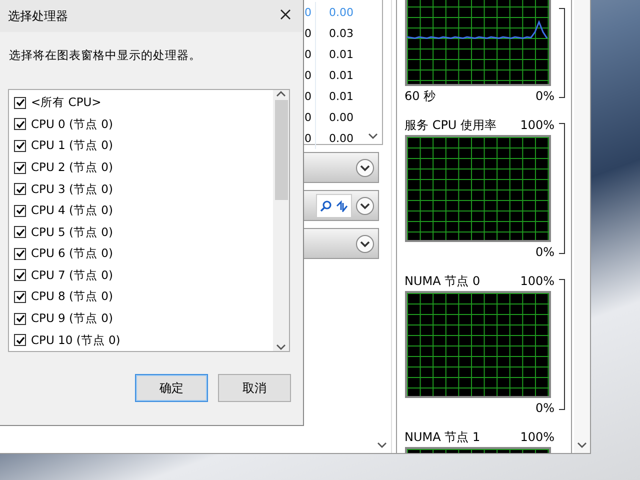 The height and width of the screenshot is (480, 640). I want to click on scroll-up-icon, so click(281, 94).